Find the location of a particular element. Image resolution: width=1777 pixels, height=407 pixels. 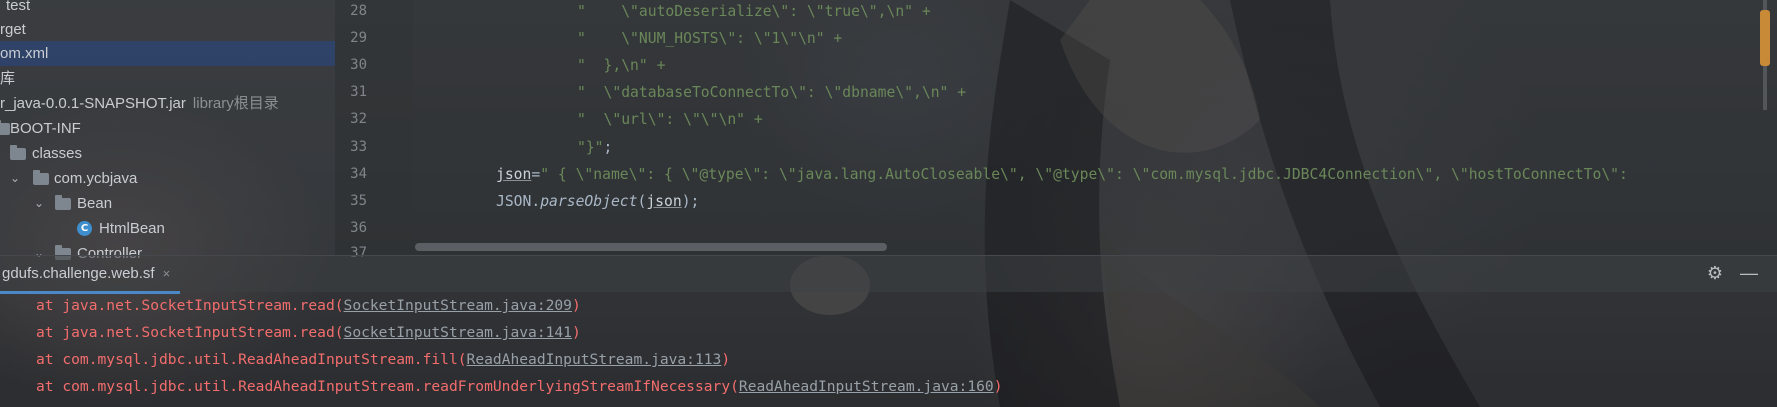

code-punct: ); is located at coordinates (690, 201).